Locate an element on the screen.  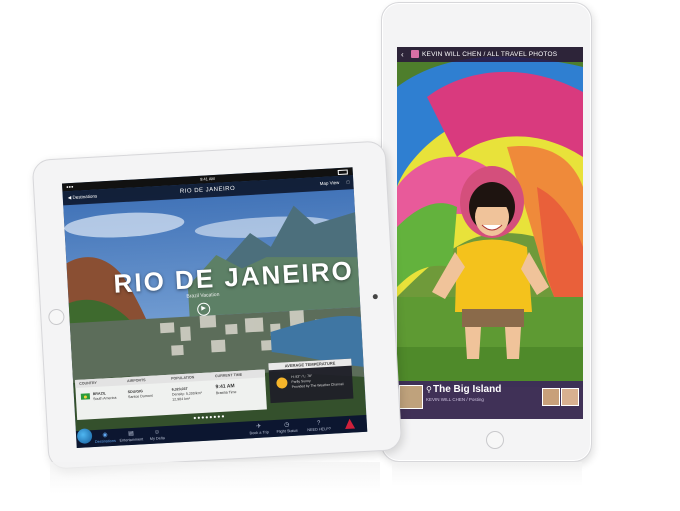
tab-flight-status: ◷ Flight Status is located at coordinates (287, 427).